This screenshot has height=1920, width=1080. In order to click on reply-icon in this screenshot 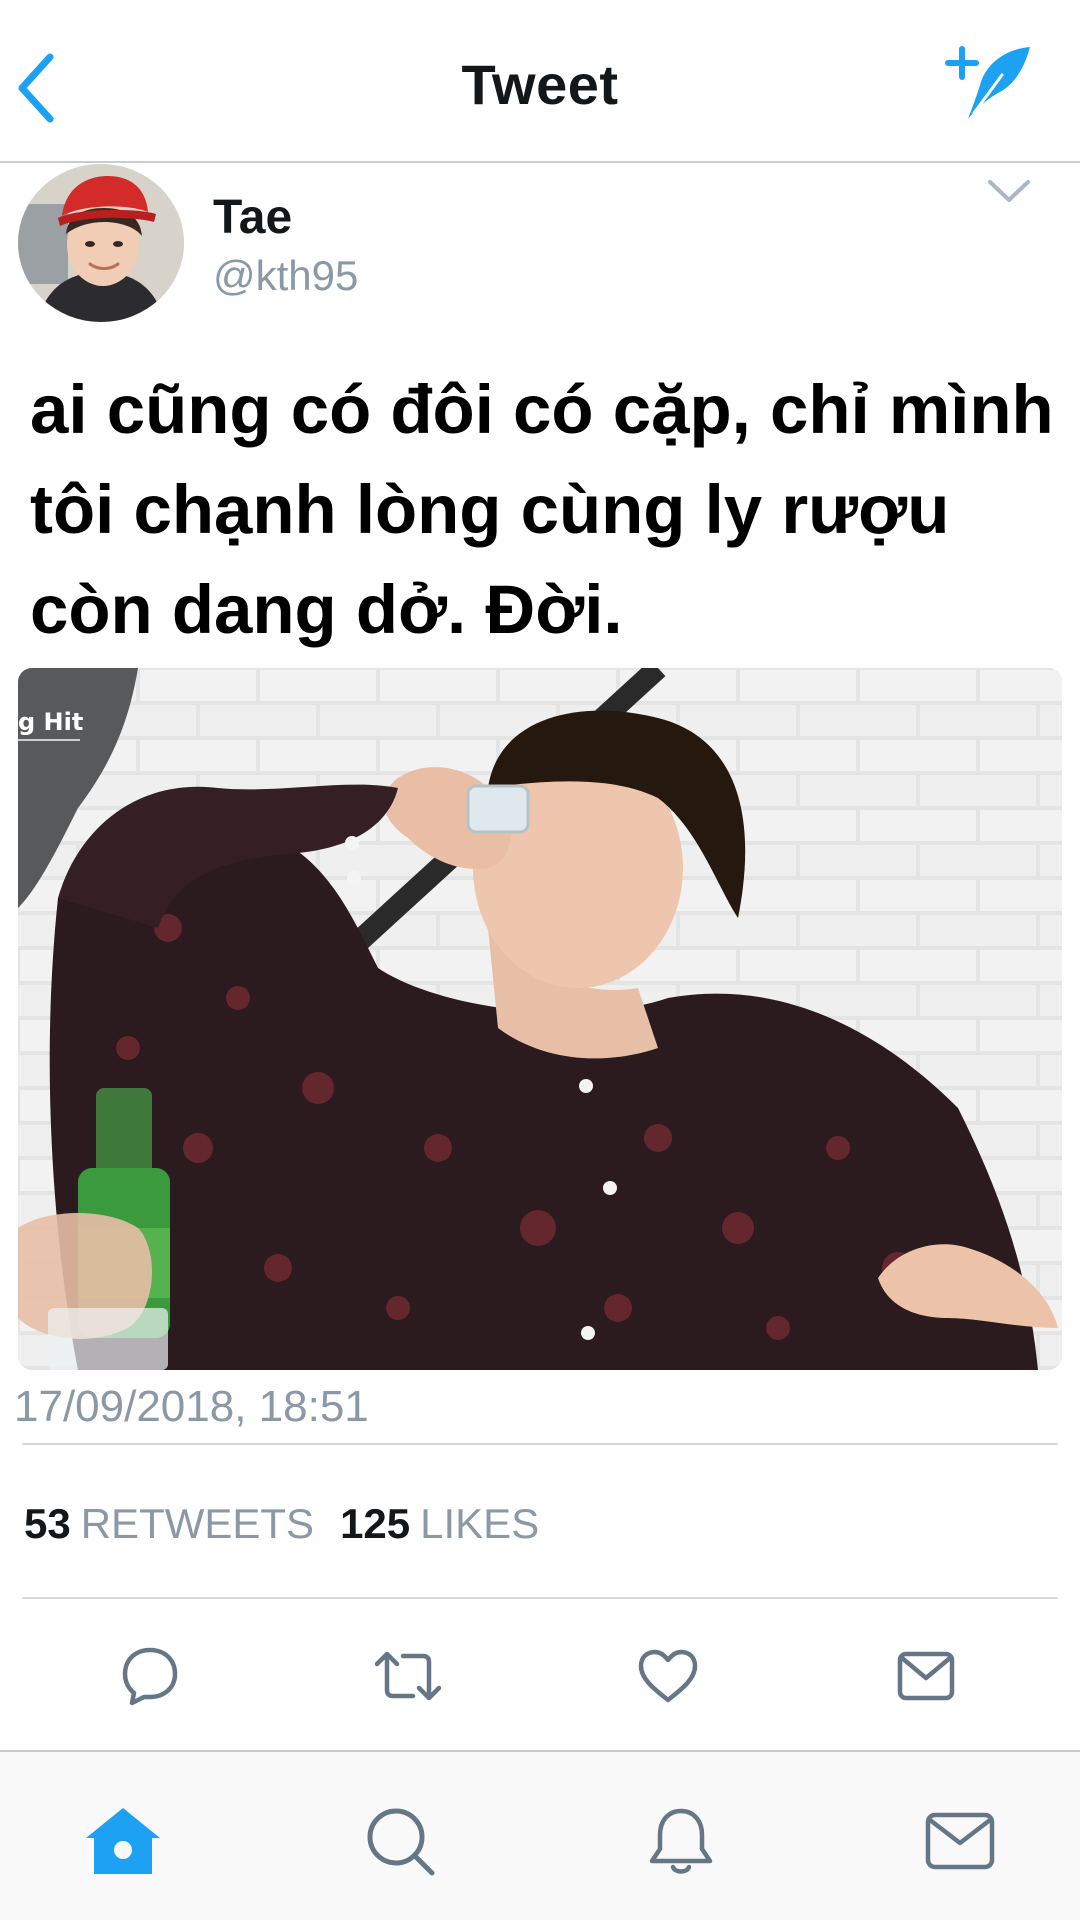, I will do `click(150, 1676)`.